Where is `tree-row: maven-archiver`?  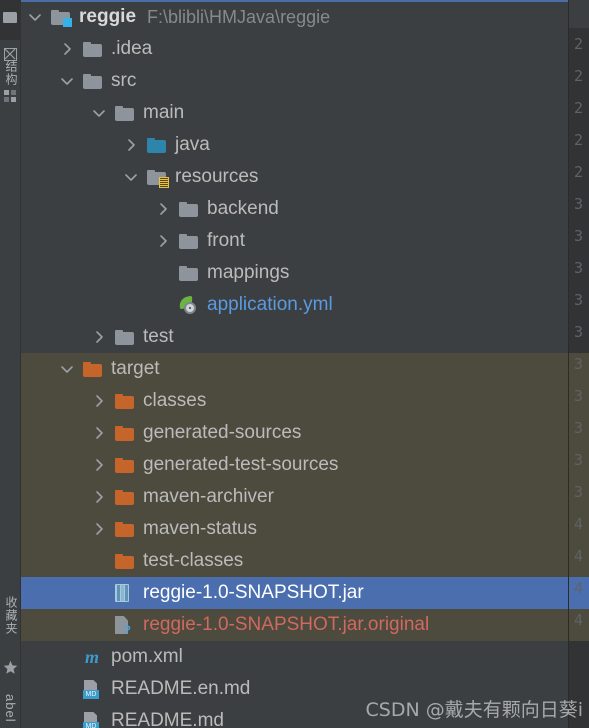
tree-row: maven-archiver is located at coordinates (294, 497).